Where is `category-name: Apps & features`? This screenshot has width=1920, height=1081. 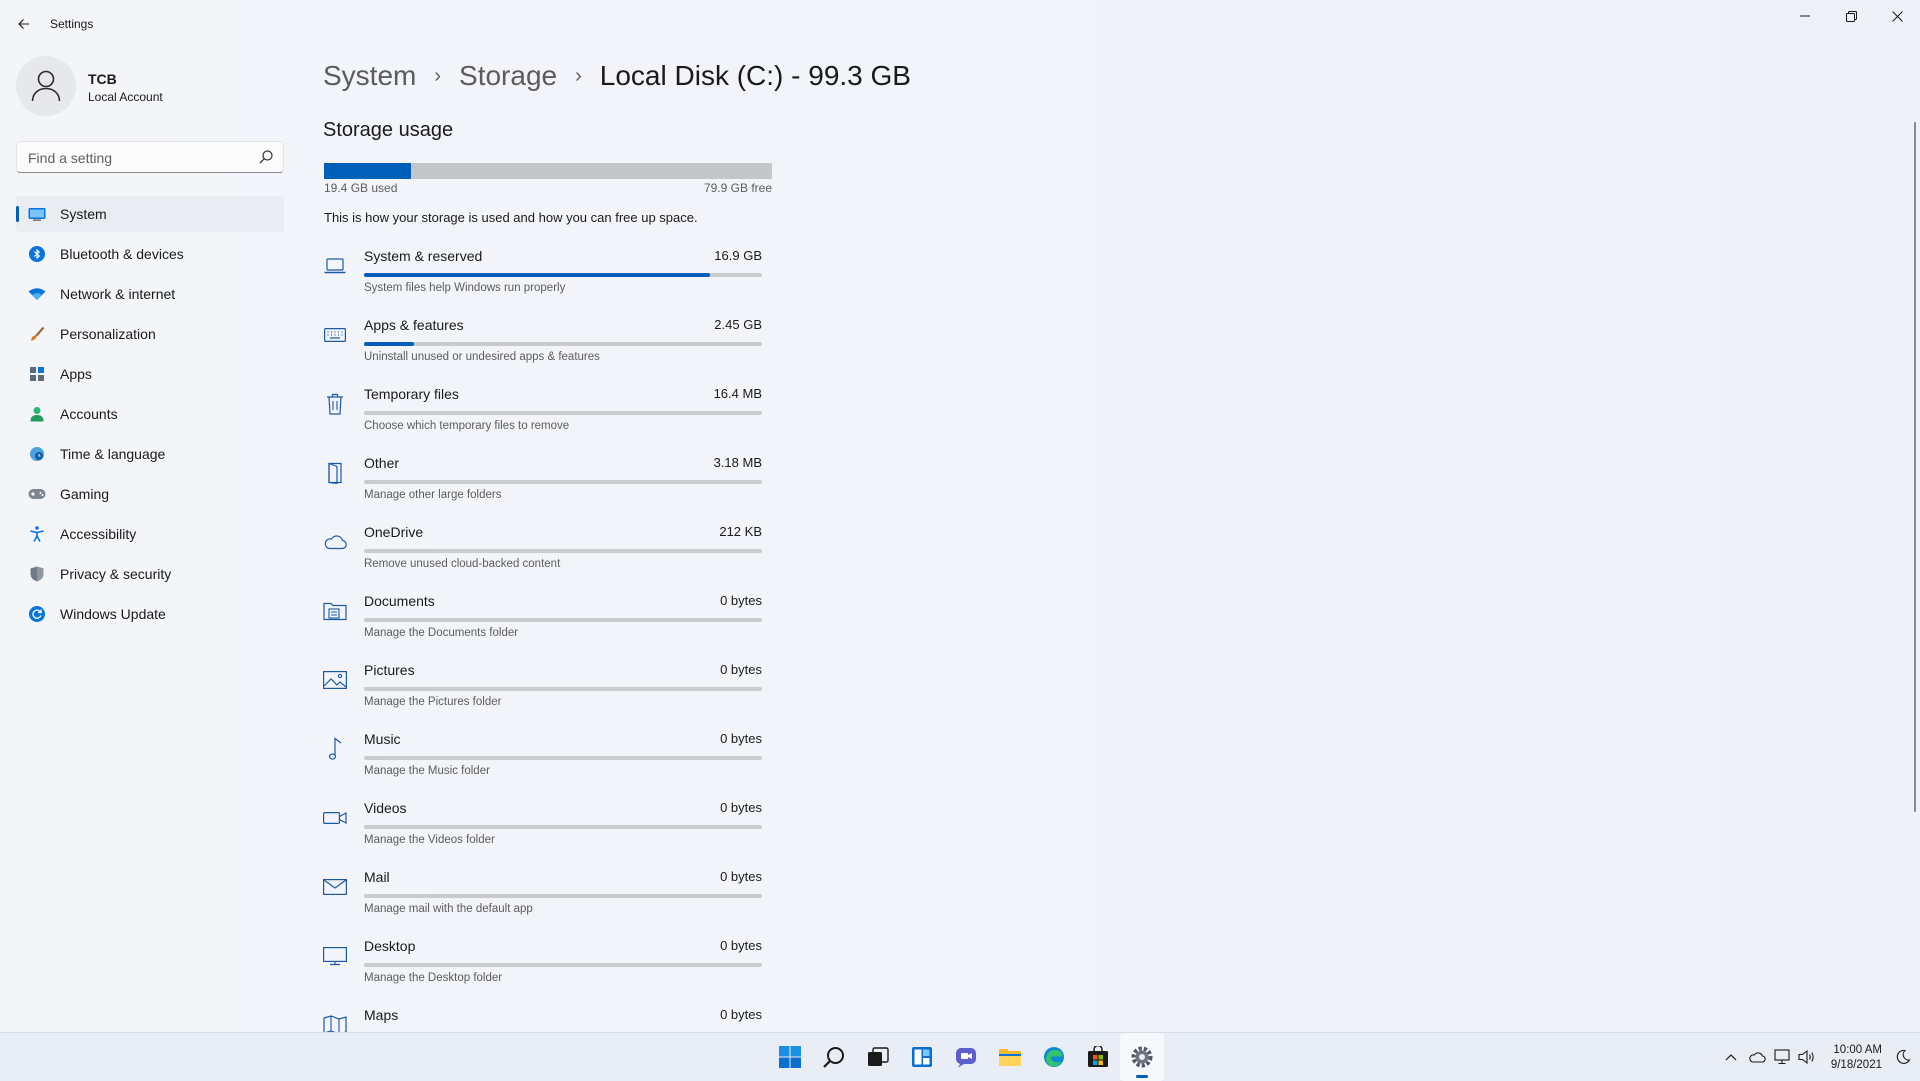 category-name: Apps & features is located at coordinates (414, 325).